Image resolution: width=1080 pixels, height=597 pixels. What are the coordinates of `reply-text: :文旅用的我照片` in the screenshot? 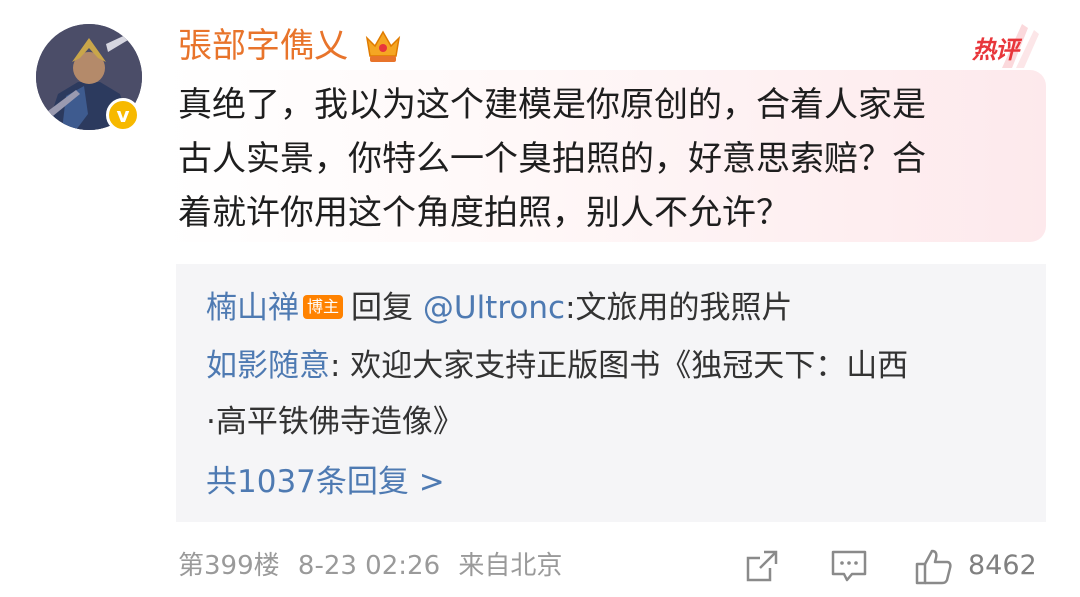 It's located at (679, 308).